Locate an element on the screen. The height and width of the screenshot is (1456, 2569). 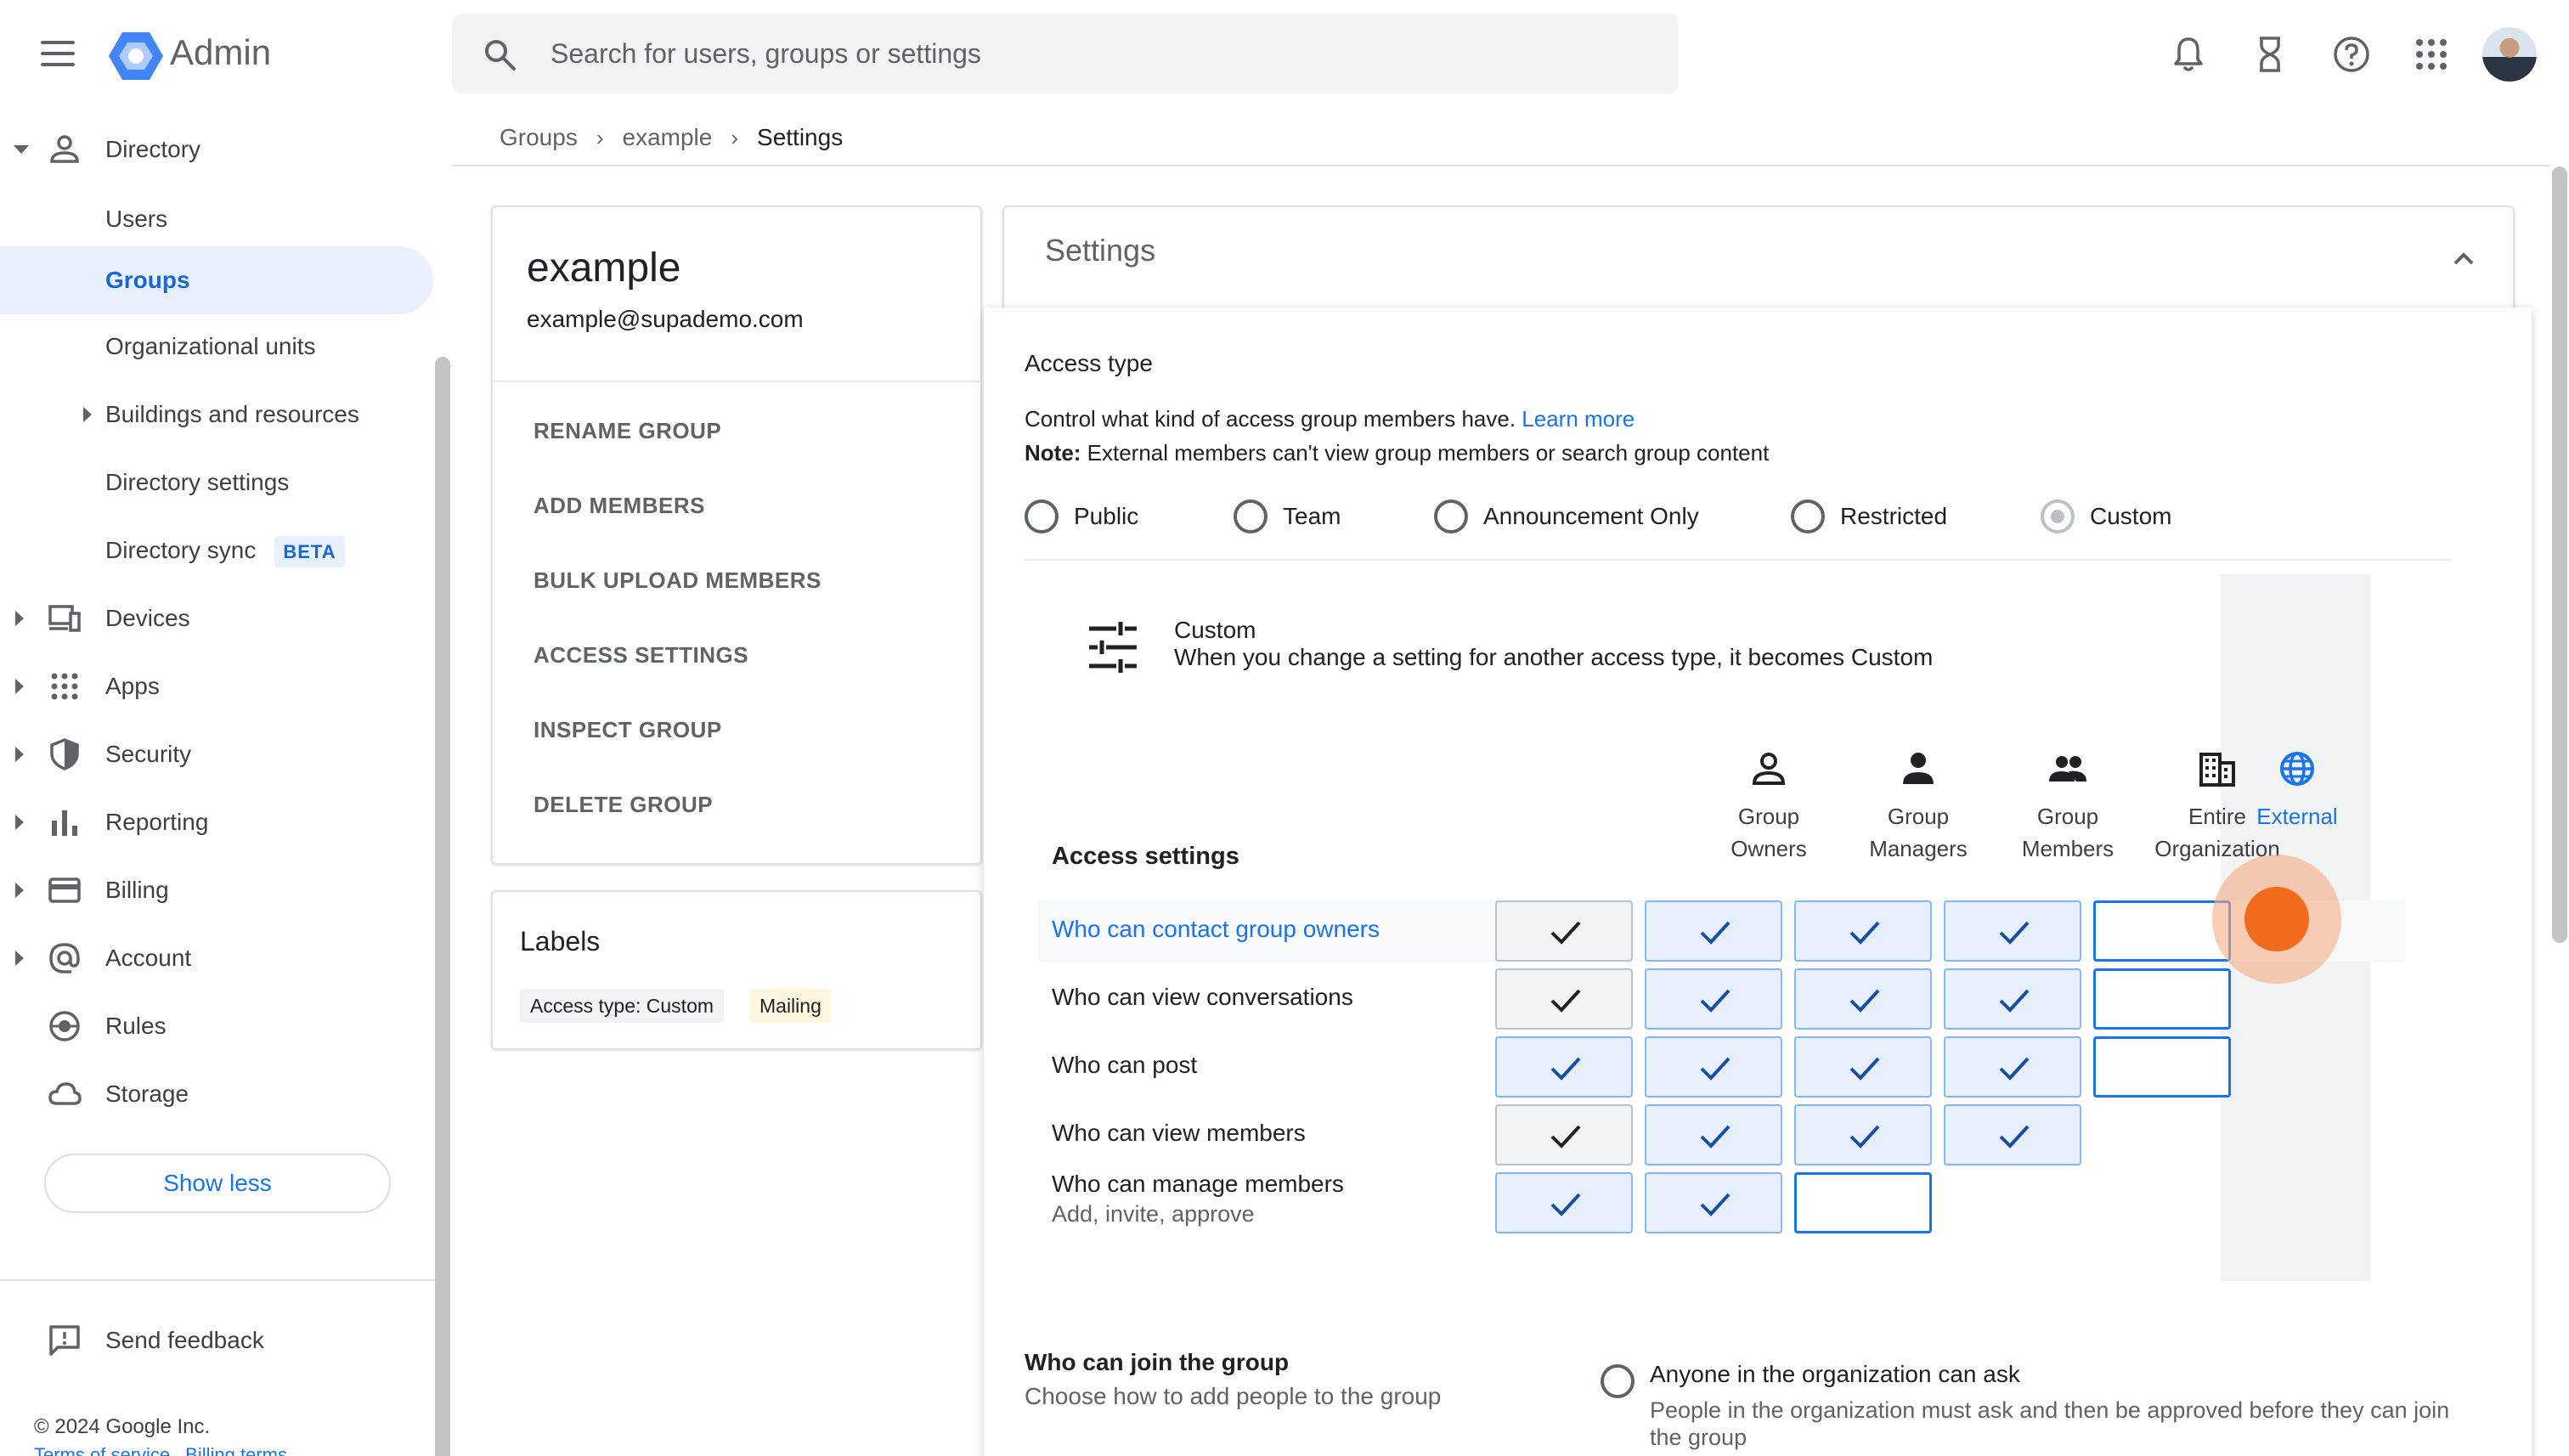
sidebar-scrollbar is located at coordinates (443, 906).